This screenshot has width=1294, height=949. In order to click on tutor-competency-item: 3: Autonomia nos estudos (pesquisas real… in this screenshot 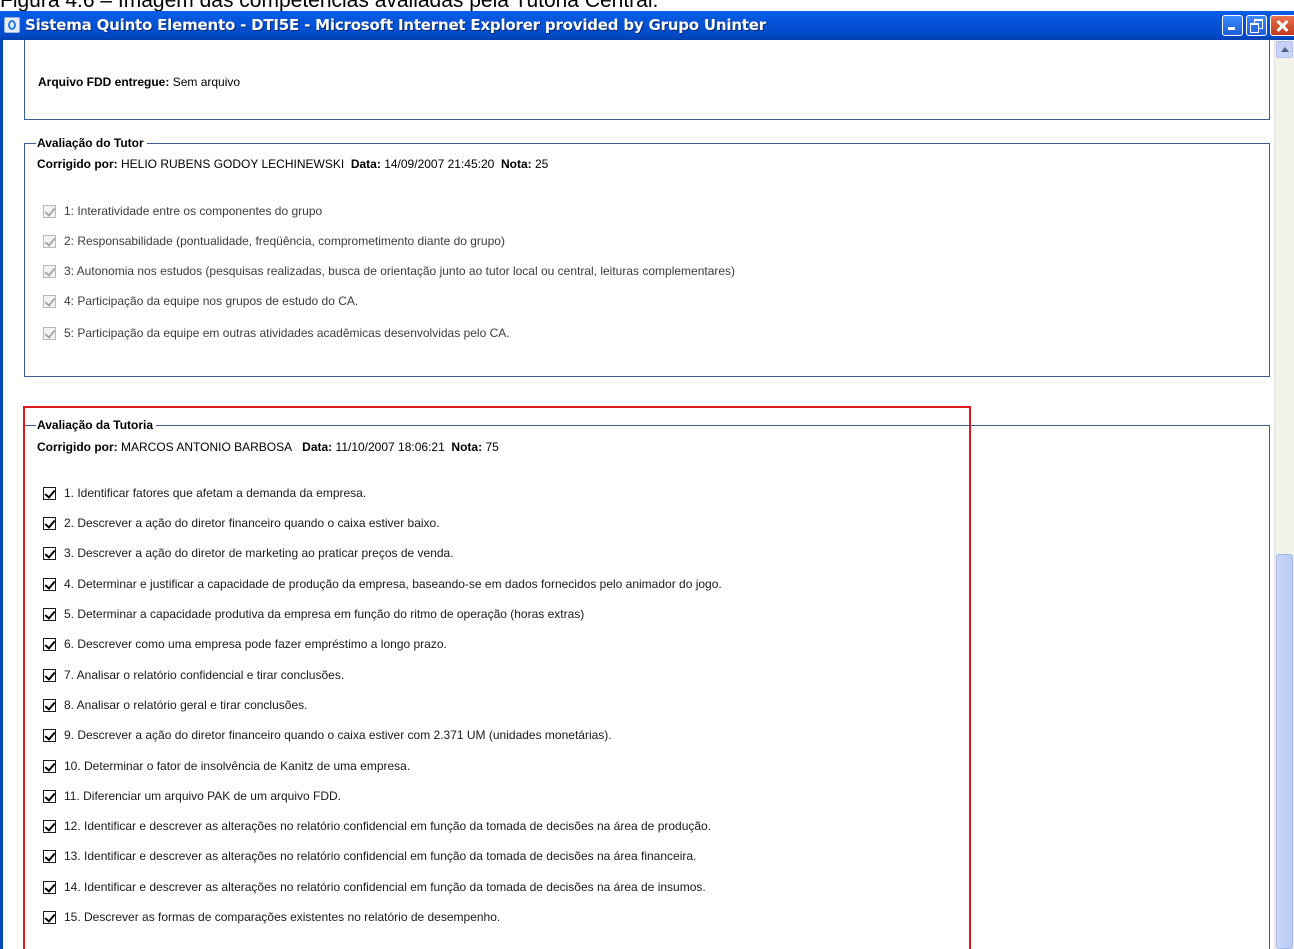, I will do `click(389, 271)`.